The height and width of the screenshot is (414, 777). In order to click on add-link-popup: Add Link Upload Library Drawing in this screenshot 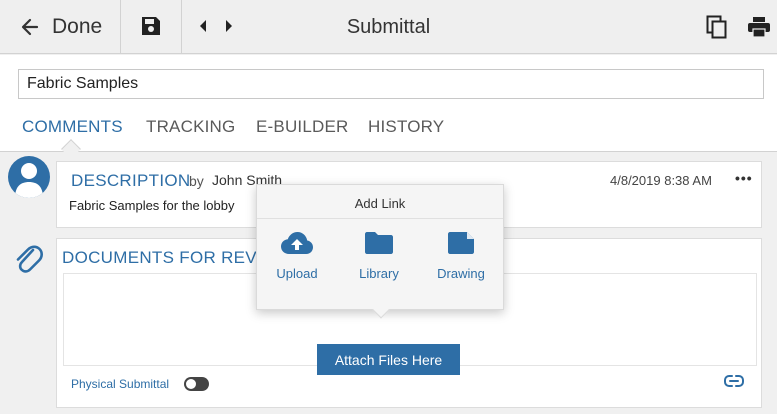, I will do `click(380, 251)`.